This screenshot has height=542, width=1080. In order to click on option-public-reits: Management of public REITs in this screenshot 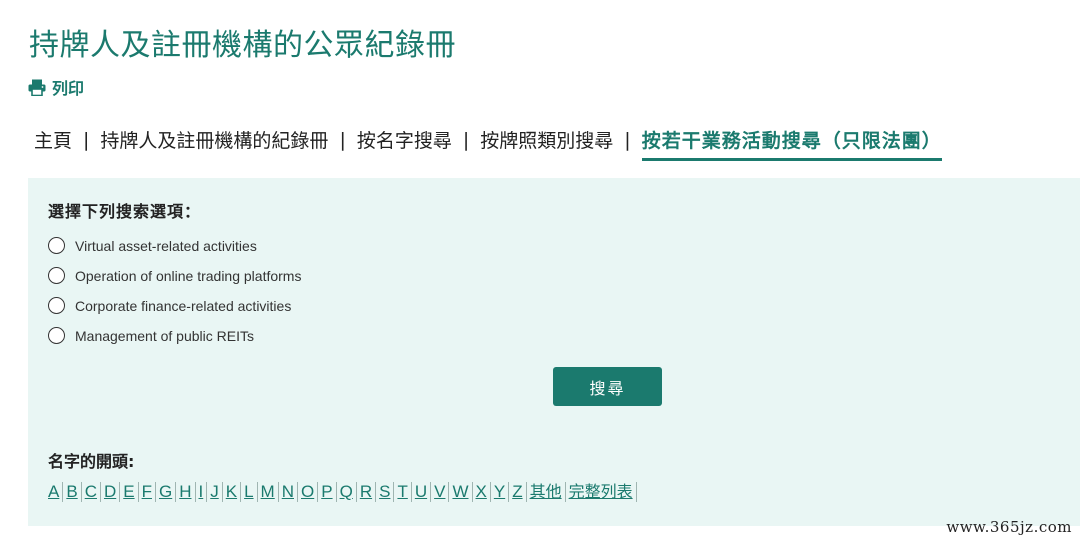, I will do `click(151, 335)`.